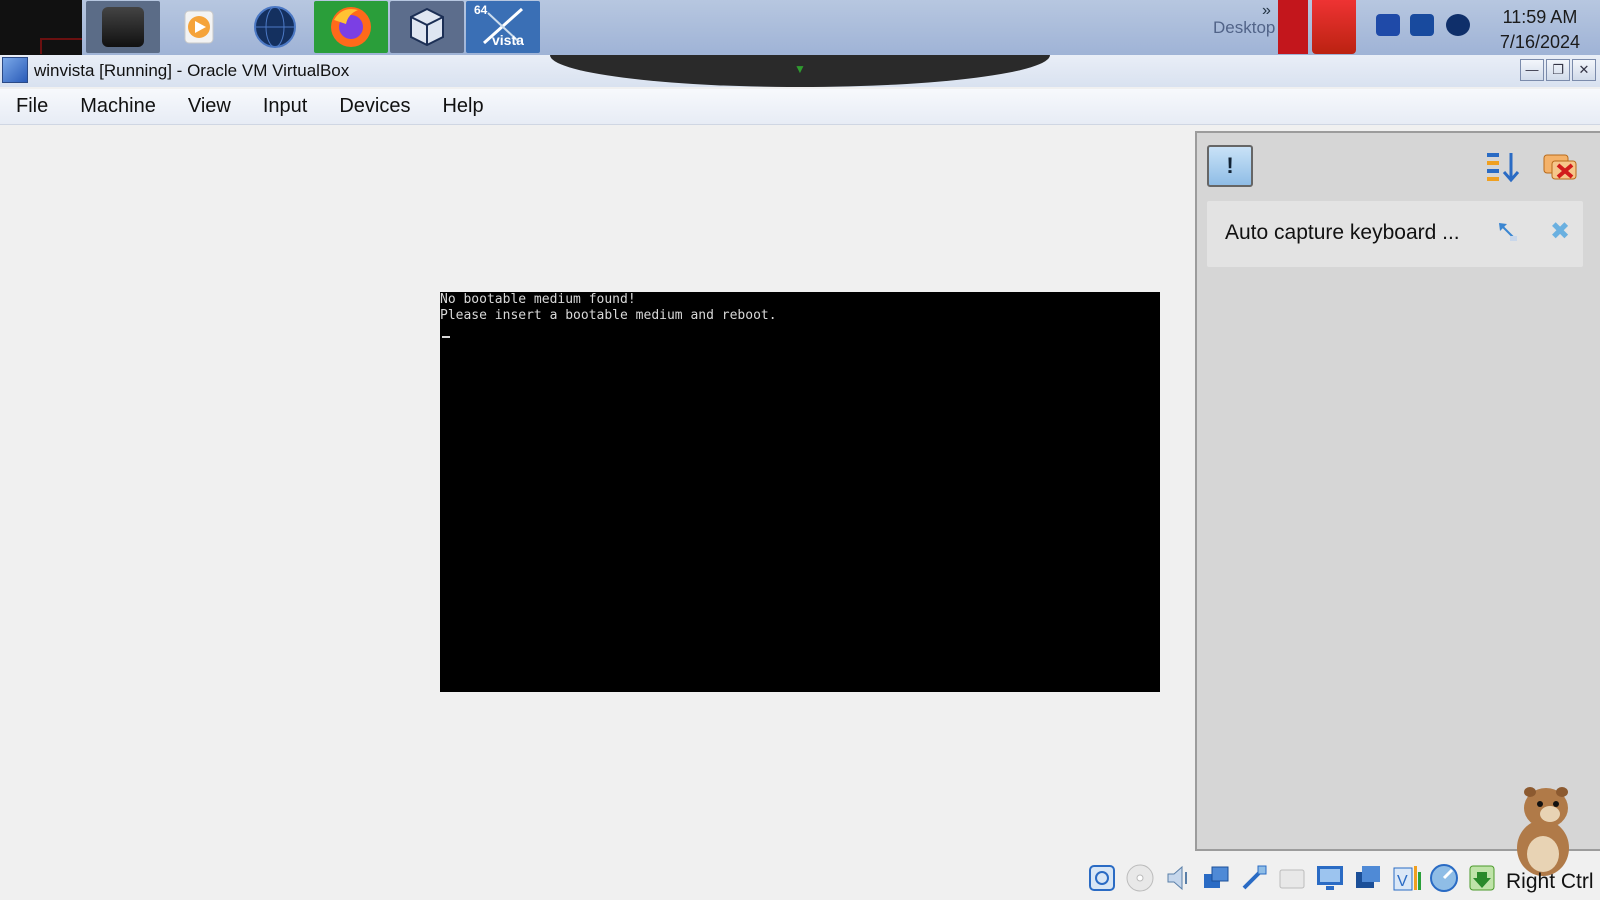 Image resolution: width=1600 pixels, height=900 pixels. Describe the element at coordinates (1539, 42) in the screenshot. I see `clock-date: 7/16/2024` at that location.